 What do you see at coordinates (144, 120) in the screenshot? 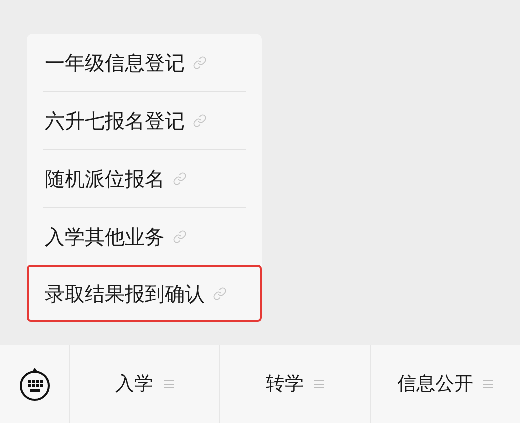
I see `menu-item: 六升七报名登记` at bounding box center [144, 120].